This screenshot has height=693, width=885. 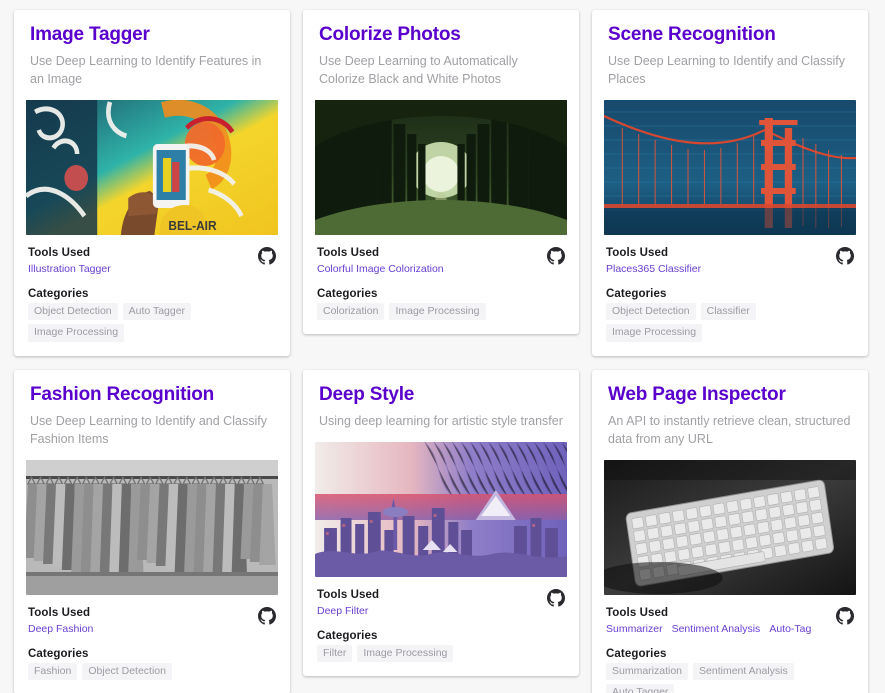 I want to click on card-title: Scene Recognition, so click(x=692, y=34).